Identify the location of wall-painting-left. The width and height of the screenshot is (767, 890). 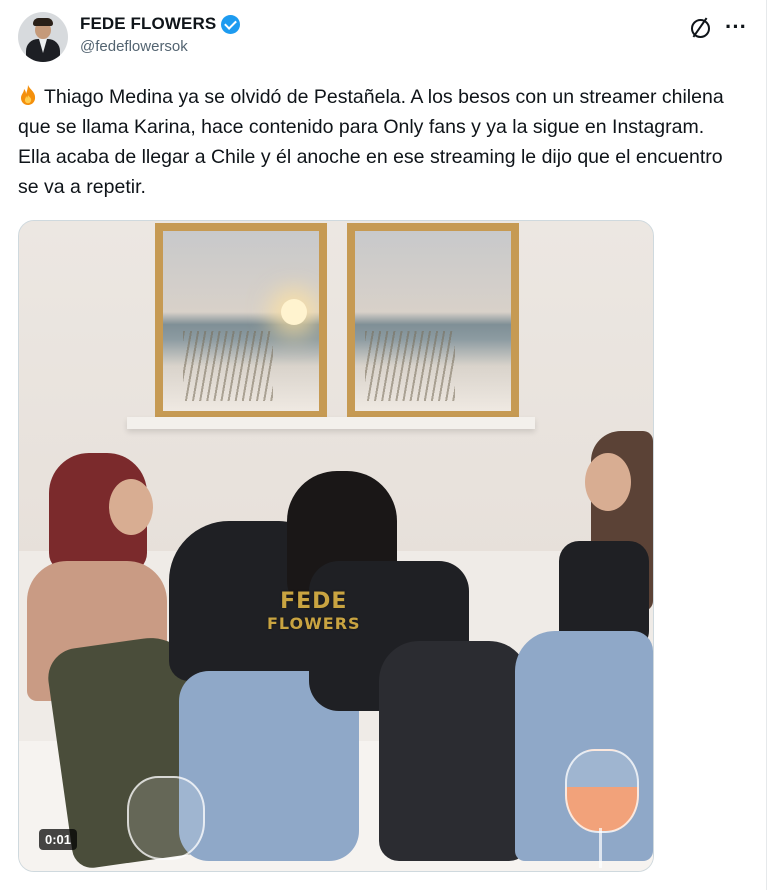
(241, 321).